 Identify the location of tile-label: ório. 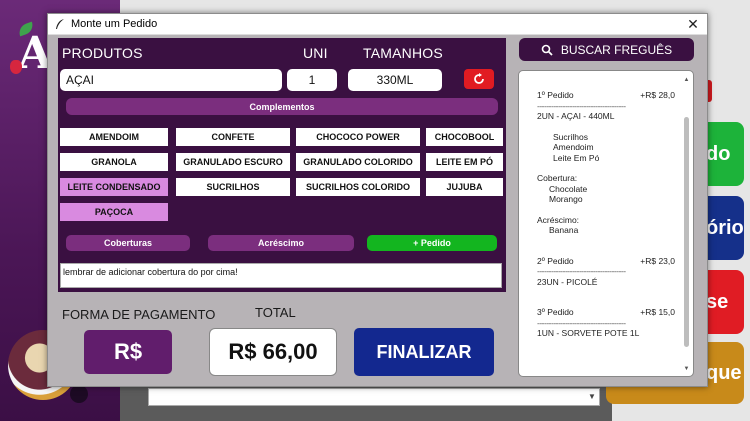
(725, 227).